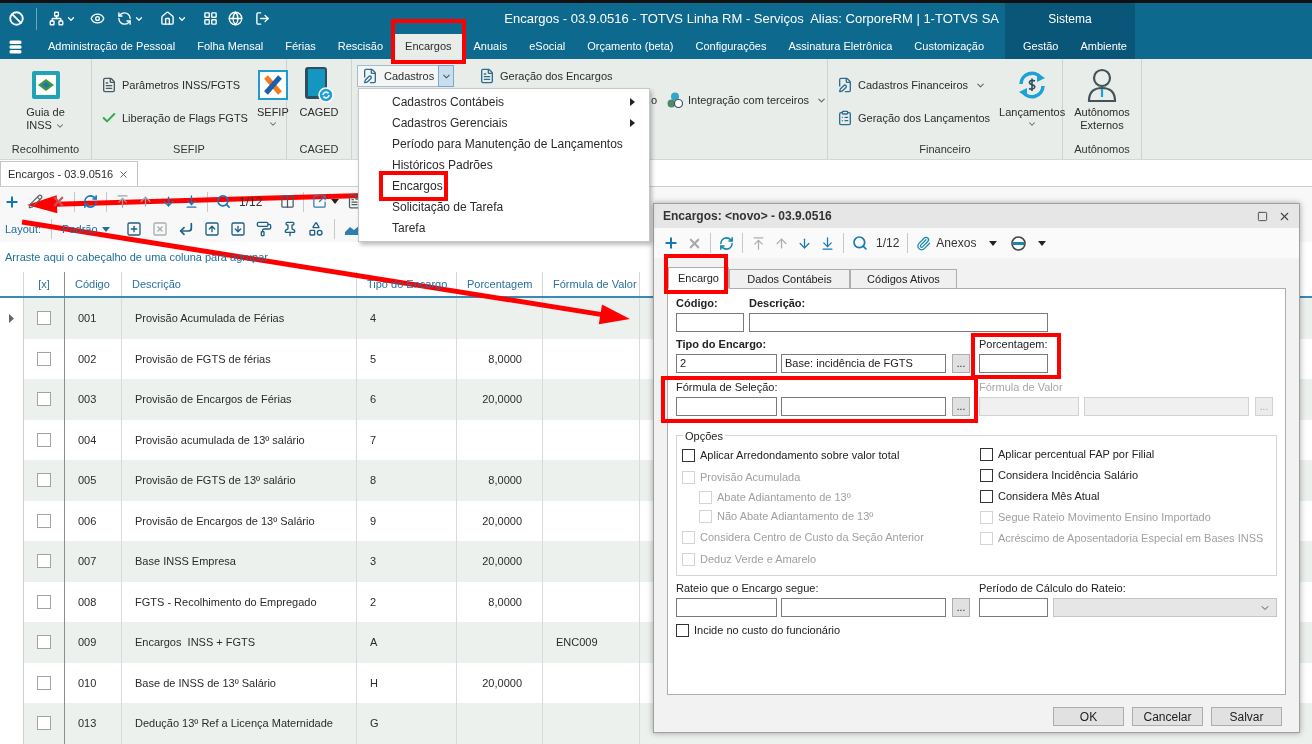 The image size is (1312, 744). What do you see at coordinates (87, 440) in the screenshot?
I see `table-cell-text: 004` at bounding box center [87, 440].